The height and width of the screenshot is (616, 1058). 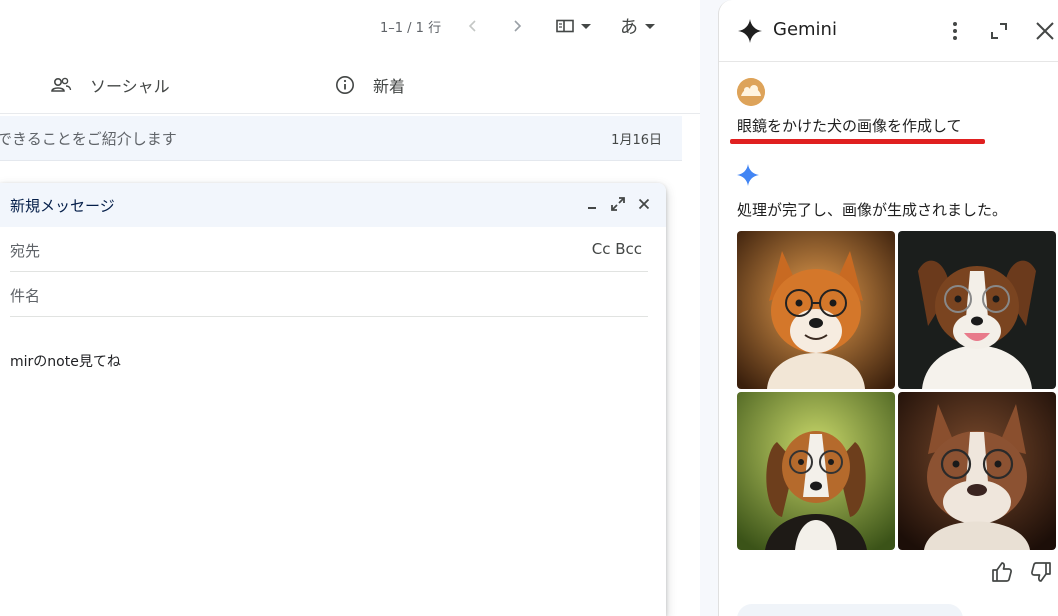 I want to click on tab-updates-label: 新着, so click(x=389, y=86).